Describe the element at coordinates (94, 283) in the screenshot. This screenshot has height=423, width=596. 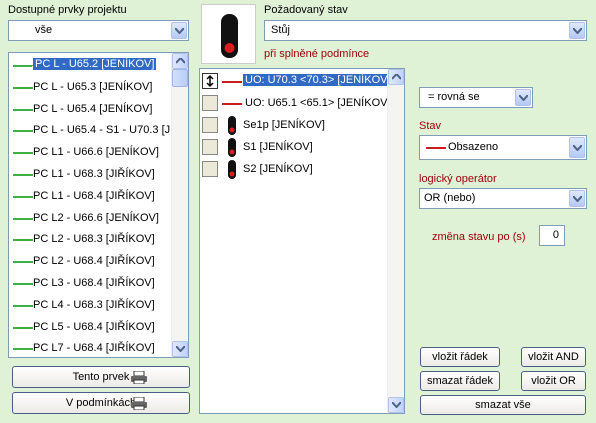
I see `list-item-label: PC L3 - U68.4 [JIŘÍKOV]` at that location.